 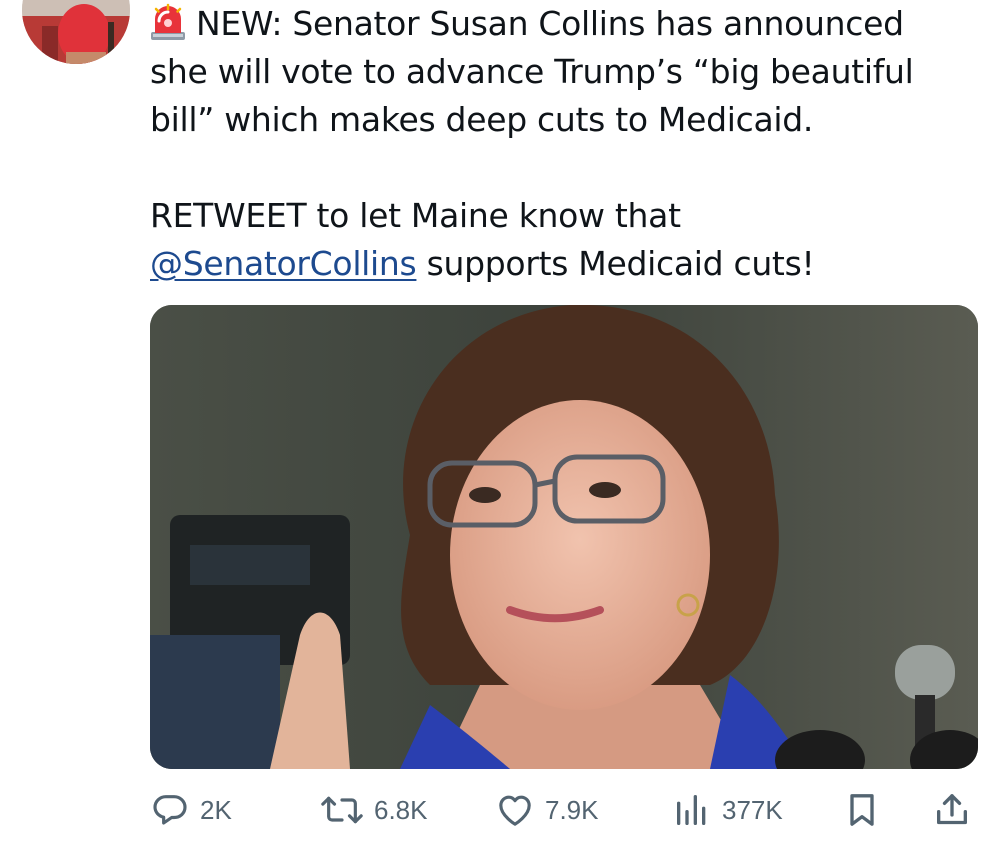 I want to click on reply-icon, so click(x=170, y=810).